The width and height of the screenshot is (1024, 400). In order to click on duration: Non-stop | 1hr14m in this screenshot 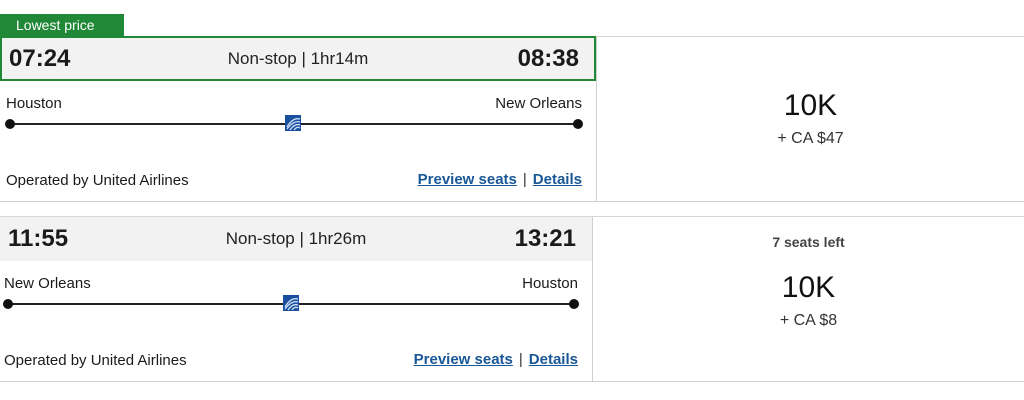, I will do `click(298, 58)`.